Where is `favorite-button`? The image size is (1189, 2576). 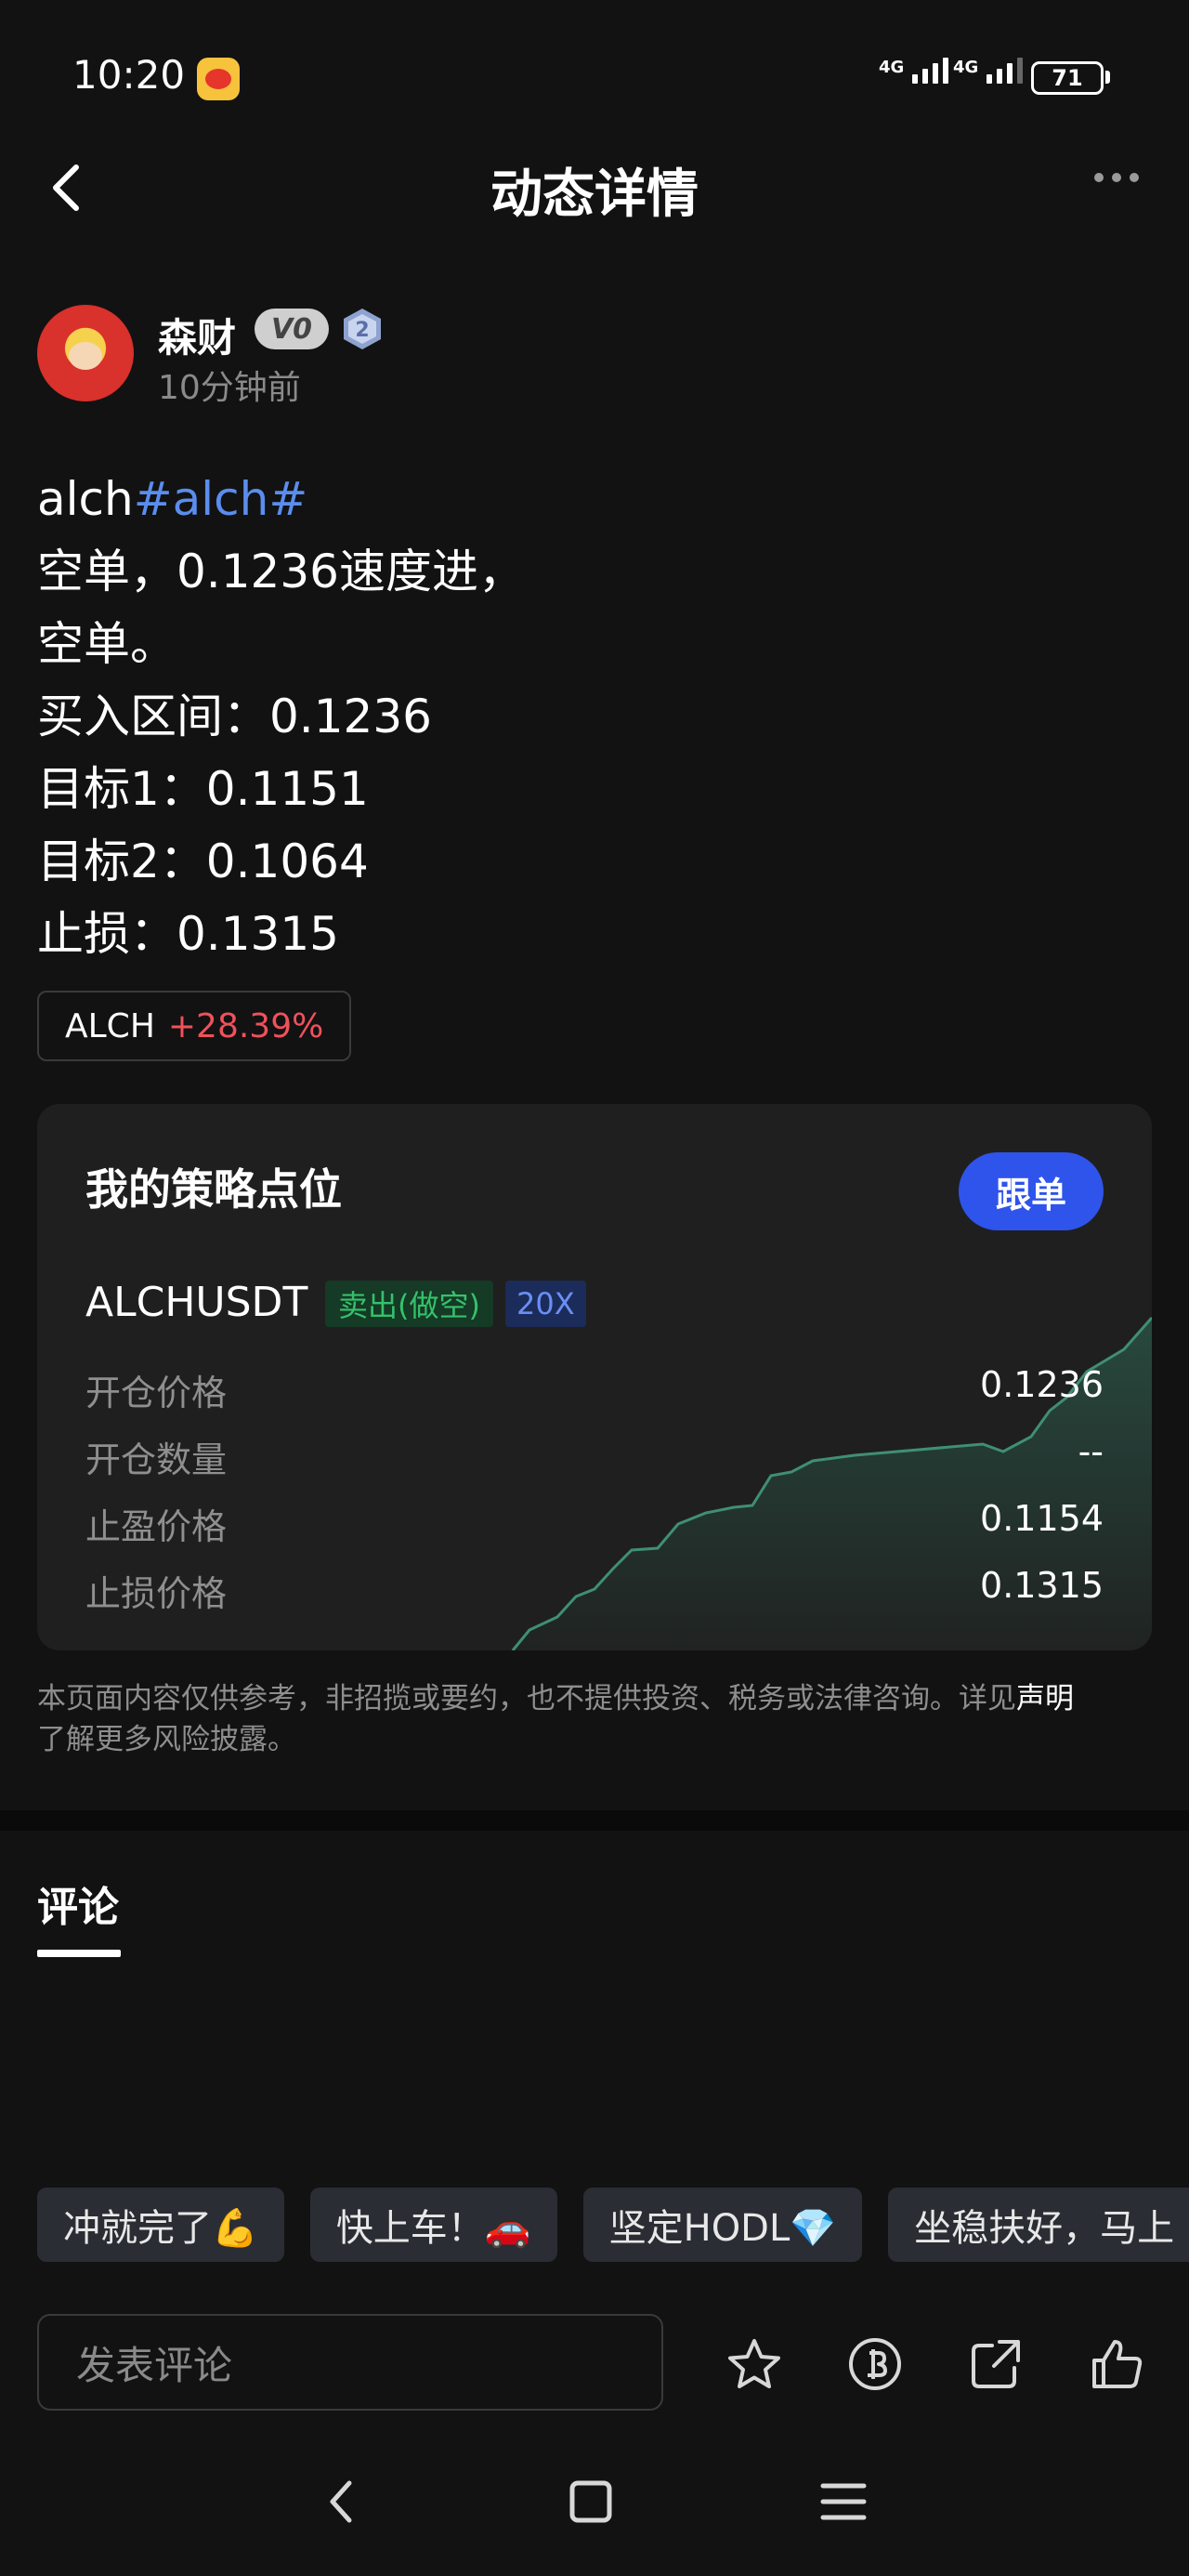 favorite-button is located at coordinates (754, 2364).